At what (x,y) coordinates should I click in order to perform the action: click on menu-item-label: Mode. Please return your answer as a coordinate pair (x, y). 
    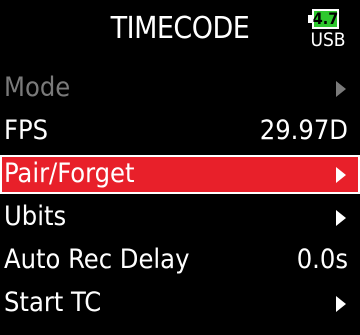
    Looking at the image, I should click on (37, 87).